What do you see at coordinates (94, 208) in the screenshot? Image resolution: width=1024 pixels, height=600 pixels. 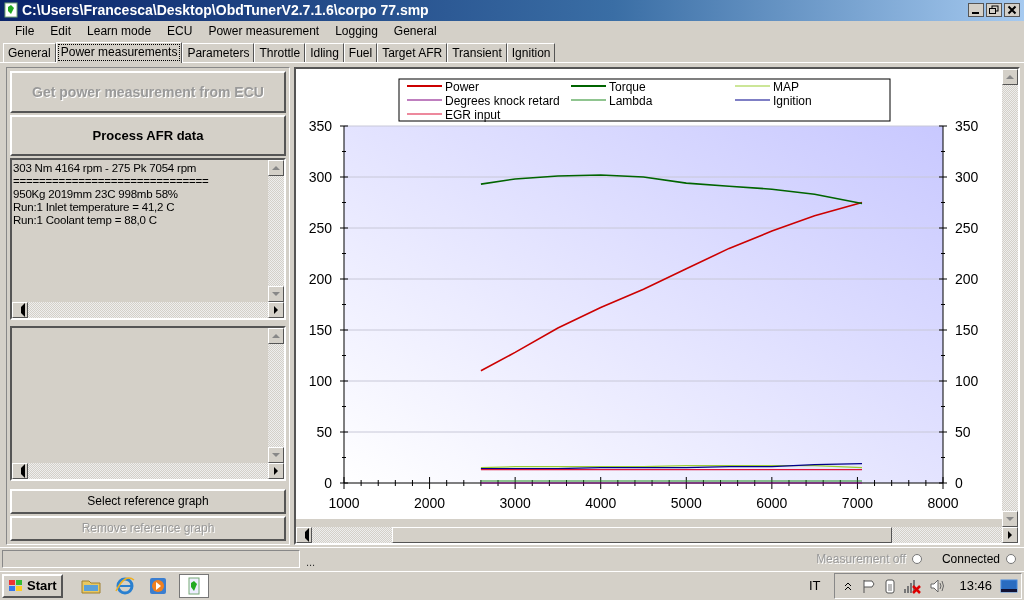 I see `log-line: Run:1 Inlet temperature = 41,2 C` at bounding box center [94, 208].